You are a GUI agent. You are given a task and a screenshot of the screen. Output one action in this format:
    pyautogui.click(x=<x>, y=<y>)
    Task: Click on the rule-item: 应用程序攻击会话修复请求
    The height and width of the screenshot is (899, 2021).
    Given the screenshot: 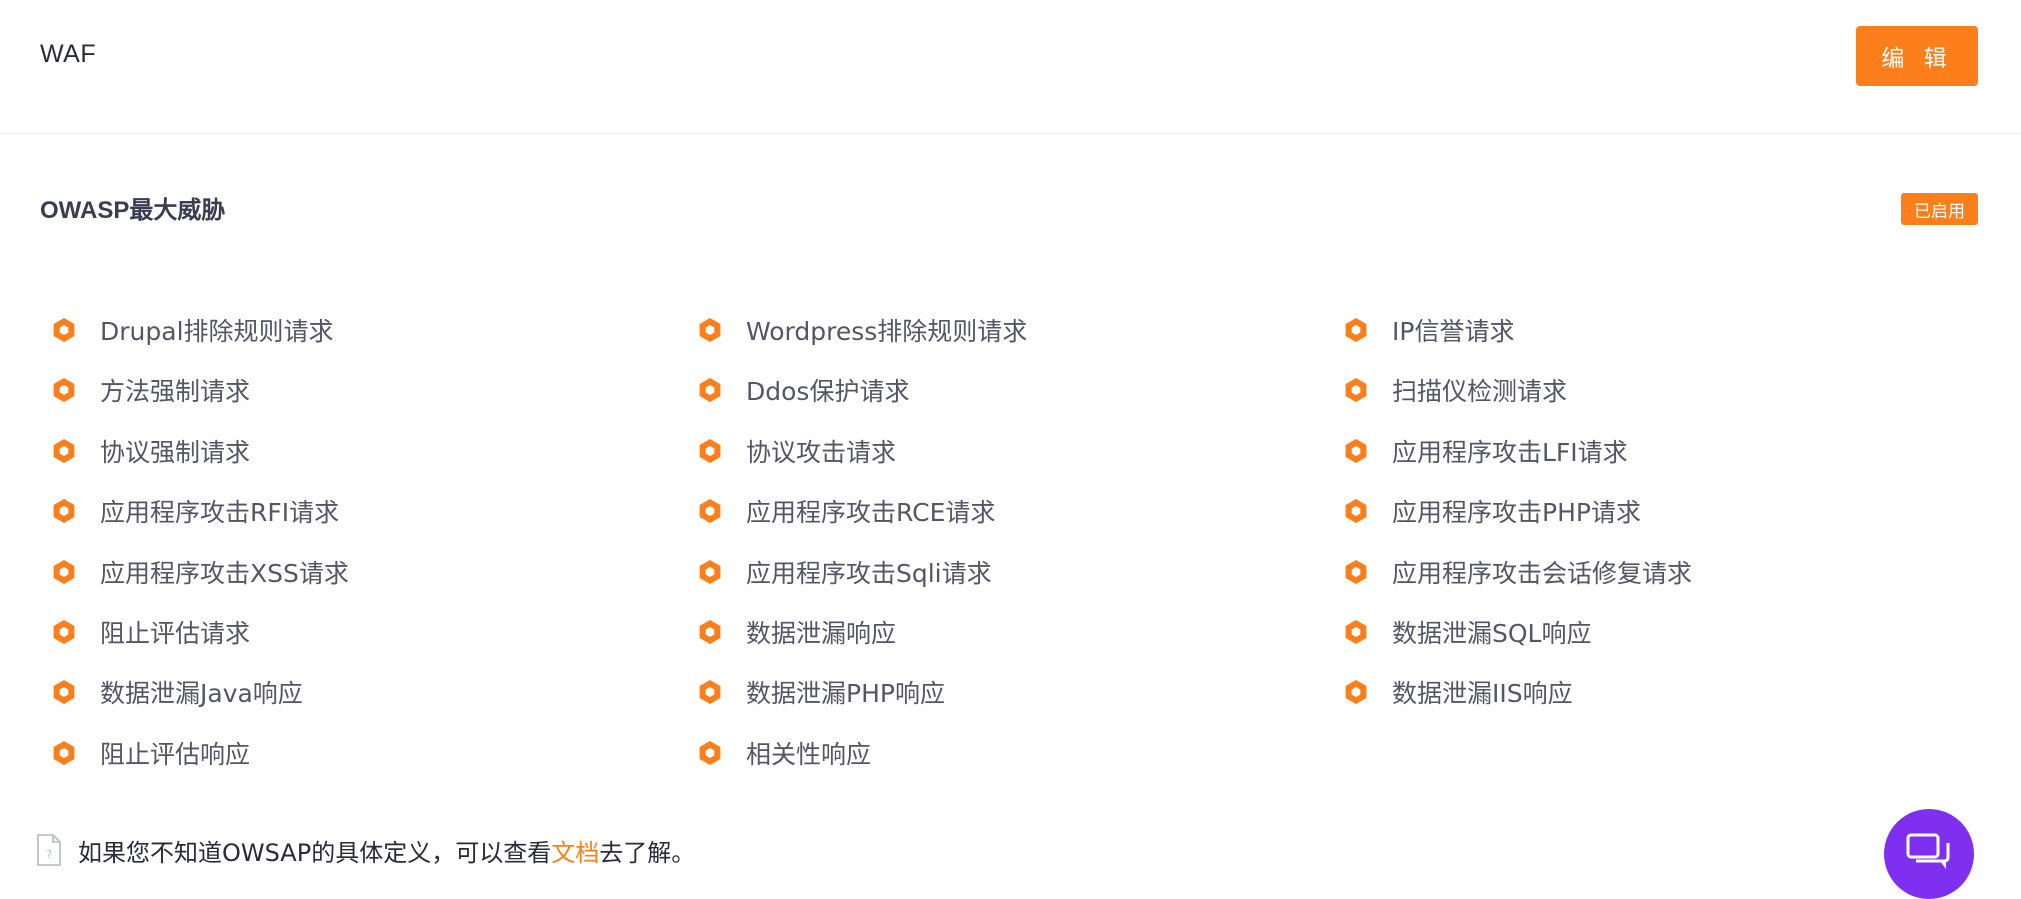 What is the action you would take?
    pyautogui.click(x=1665, y=572)
    